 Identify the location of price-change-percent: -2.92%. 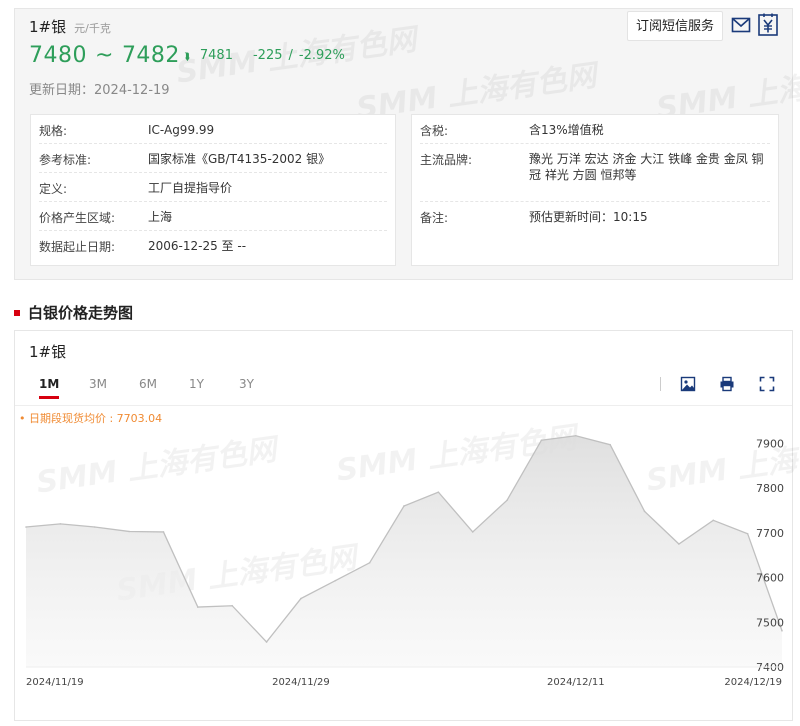
(321, 55).